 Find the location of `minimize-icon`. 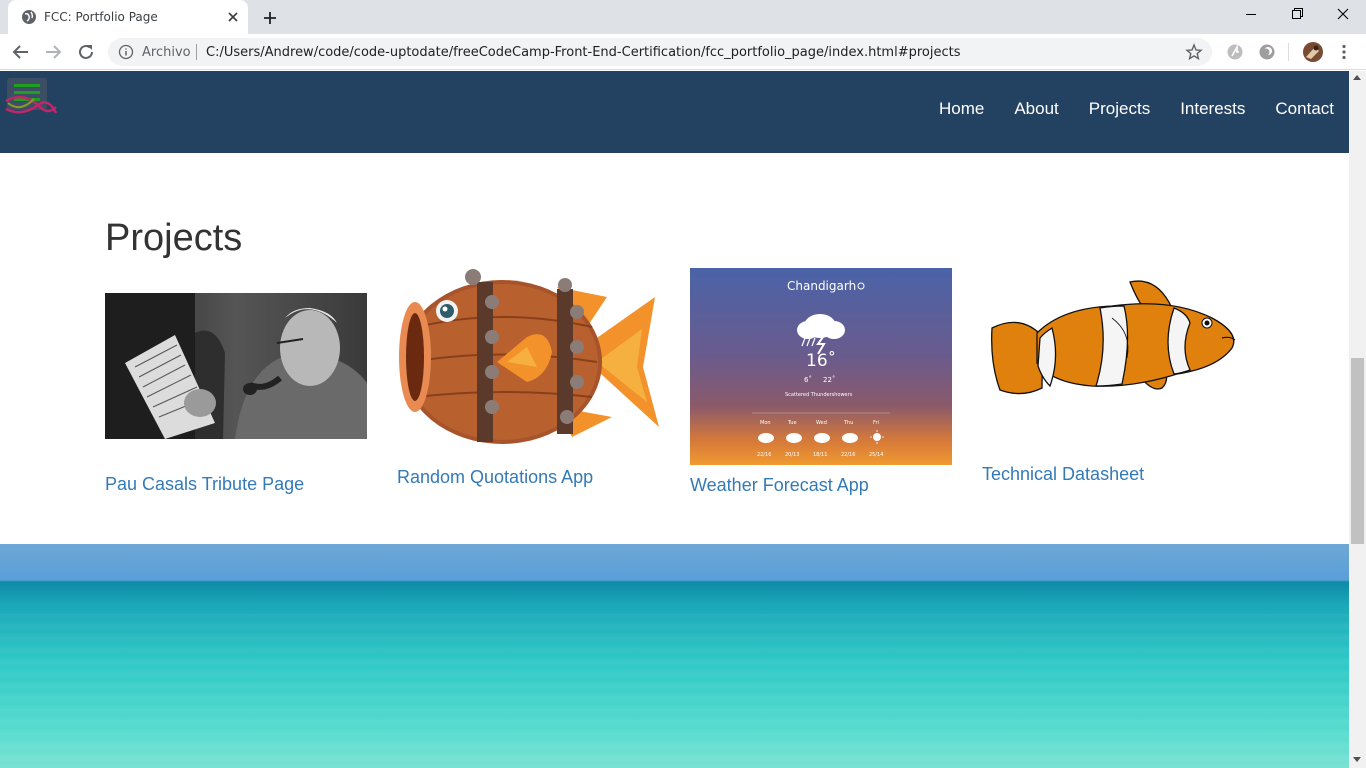

minimize-icon is located at coordinates (1251, 15).